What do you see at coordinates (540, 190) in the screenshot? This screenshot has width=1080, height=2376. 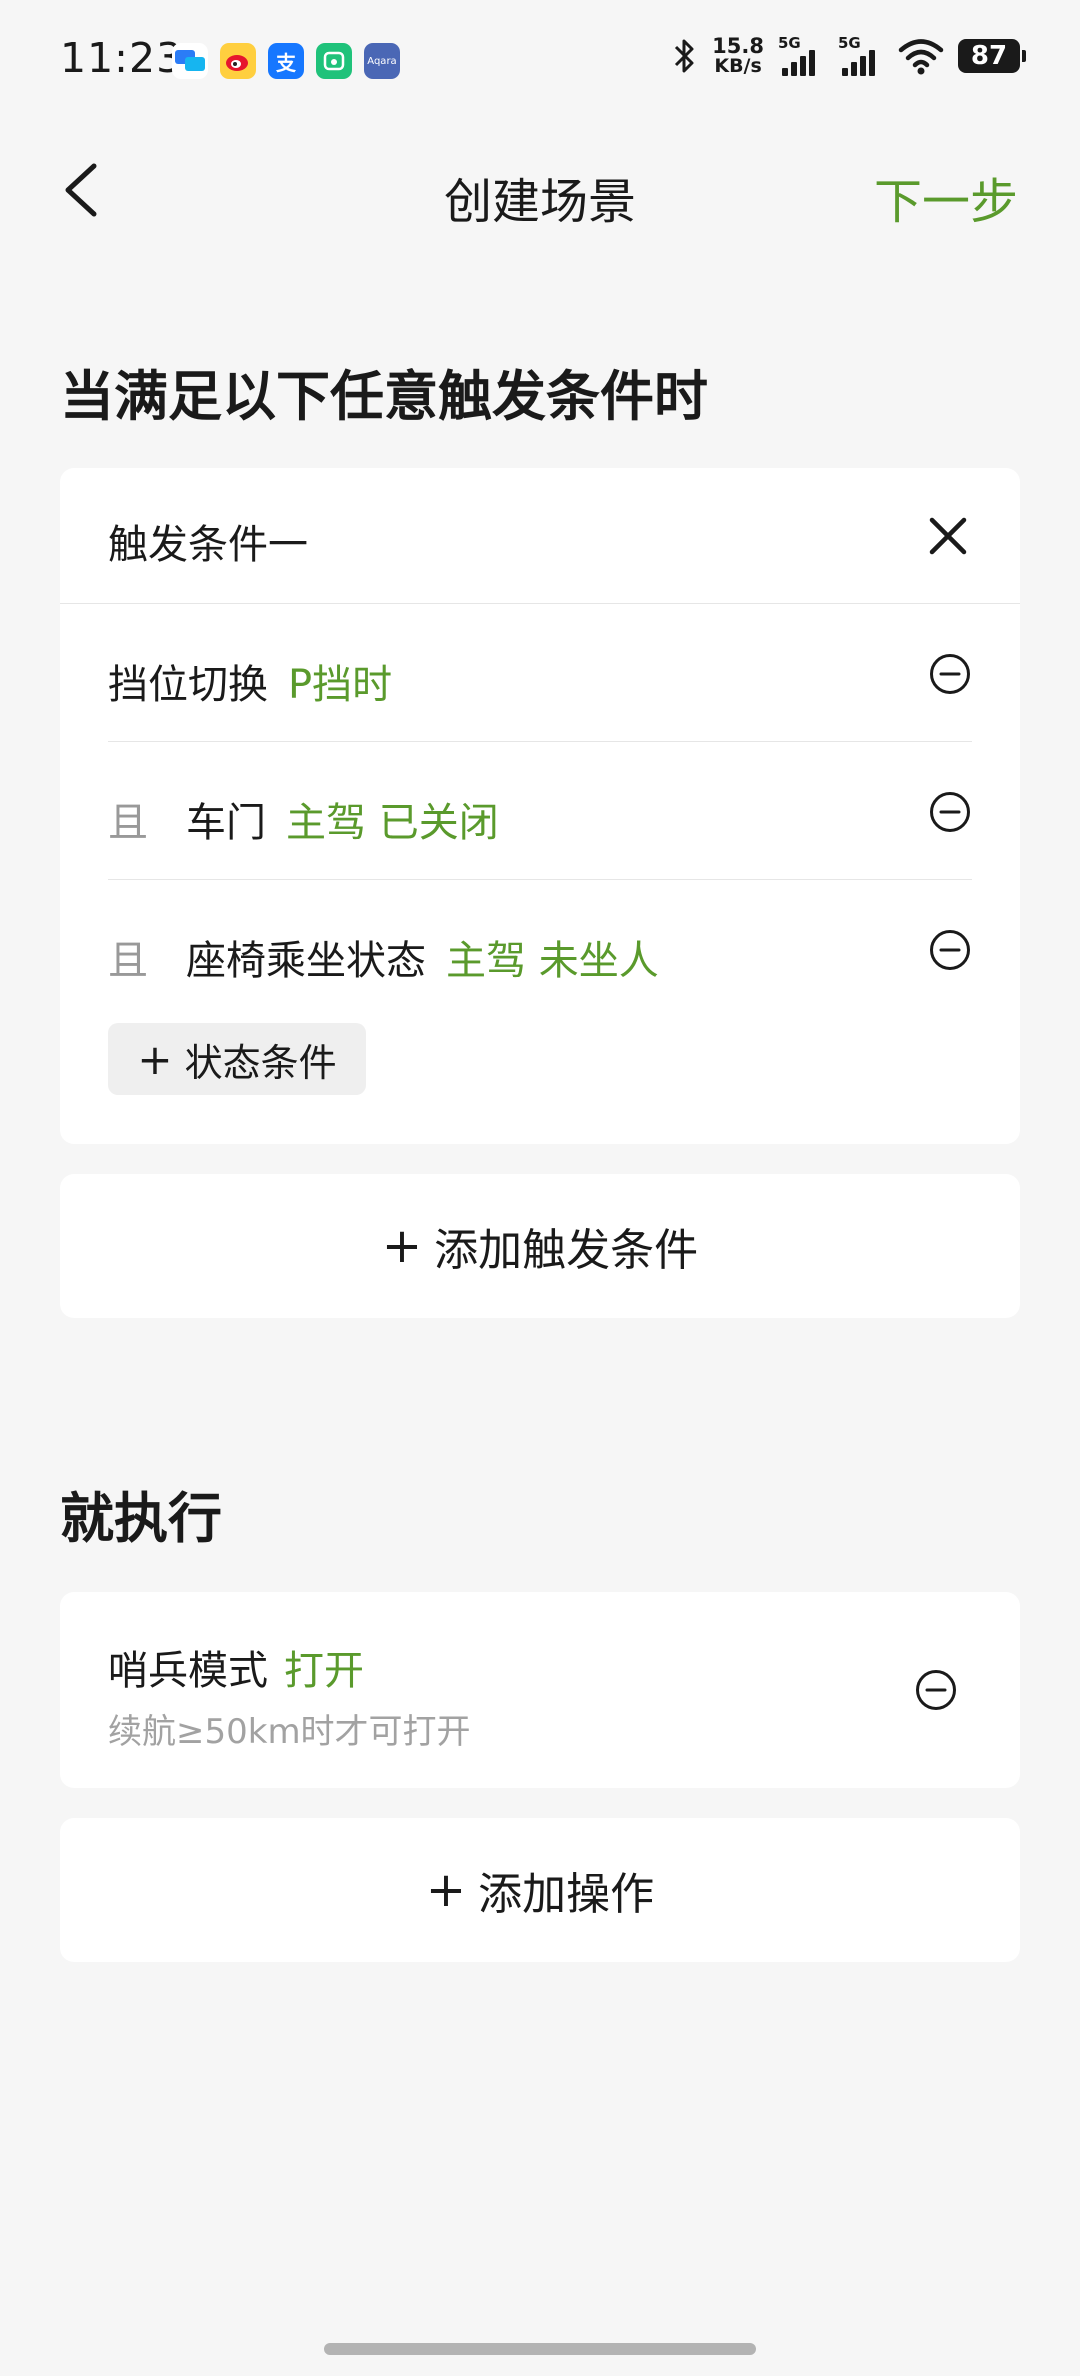 I see `header: 创建场景 下一步` at bounding box center [540, 190].